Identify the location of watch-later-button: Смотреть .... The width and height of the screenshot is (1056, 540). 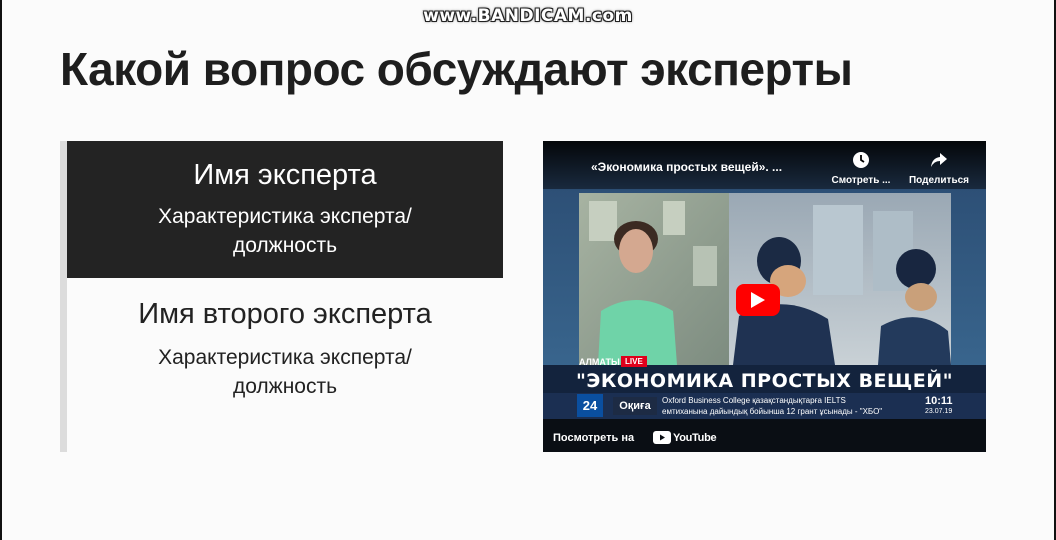
(861, 168).